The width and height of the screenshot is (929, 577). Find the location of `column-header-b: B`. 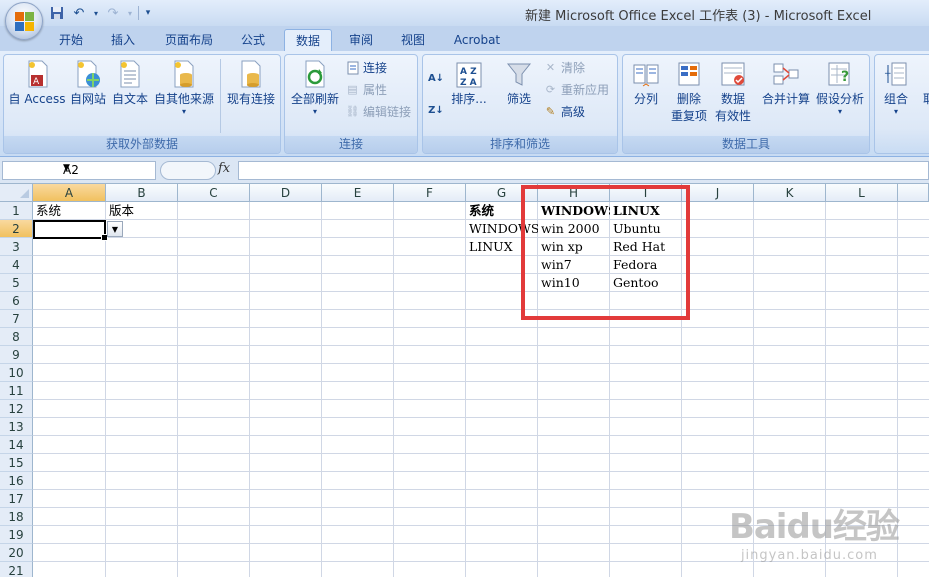

column-header-b: B is located at coordinates (142, 193).